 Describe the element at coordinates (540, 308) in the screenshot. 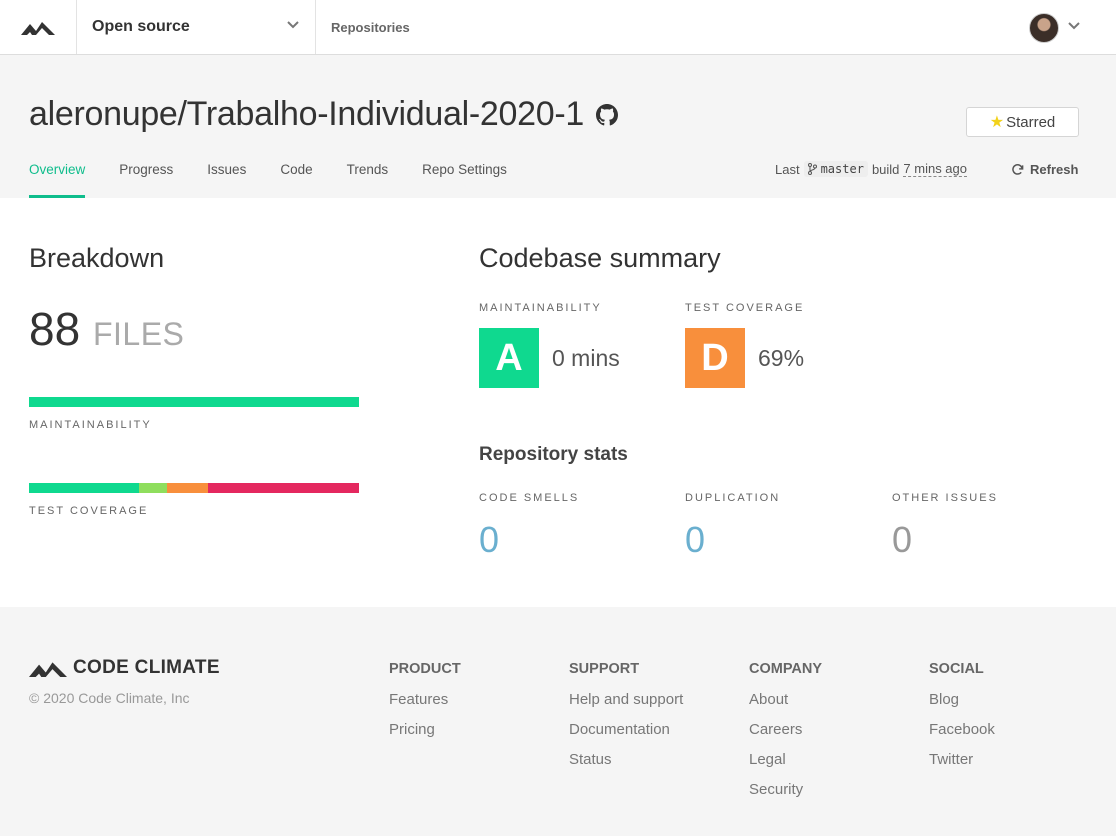

I see `maintainability-label: MAINTAINABILITY` at that location.